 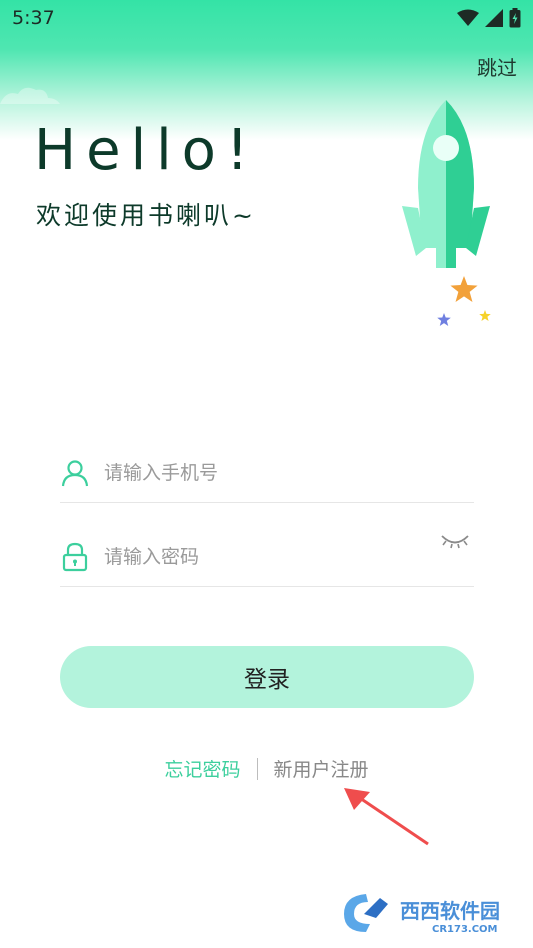 I want to click on battery-icon, so click(x=515, y=18).